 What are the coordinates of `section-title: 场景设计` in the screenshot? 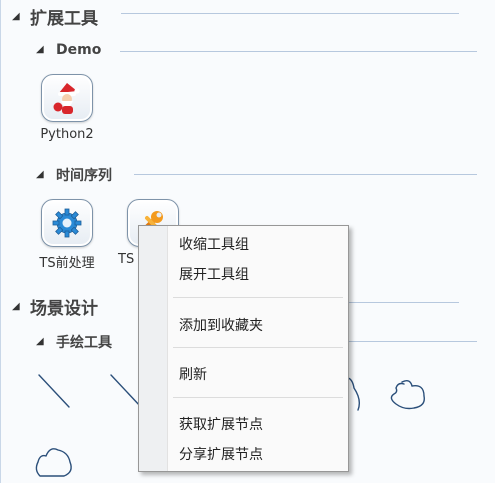 It's located at (64, 309).